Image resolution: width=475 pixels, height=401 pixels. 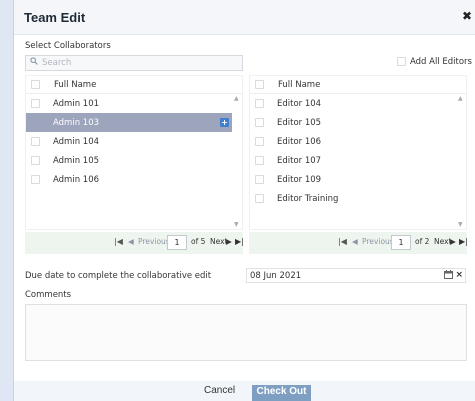 I want to click on list-item-label: Editor 106, so click(x=299, y=142).